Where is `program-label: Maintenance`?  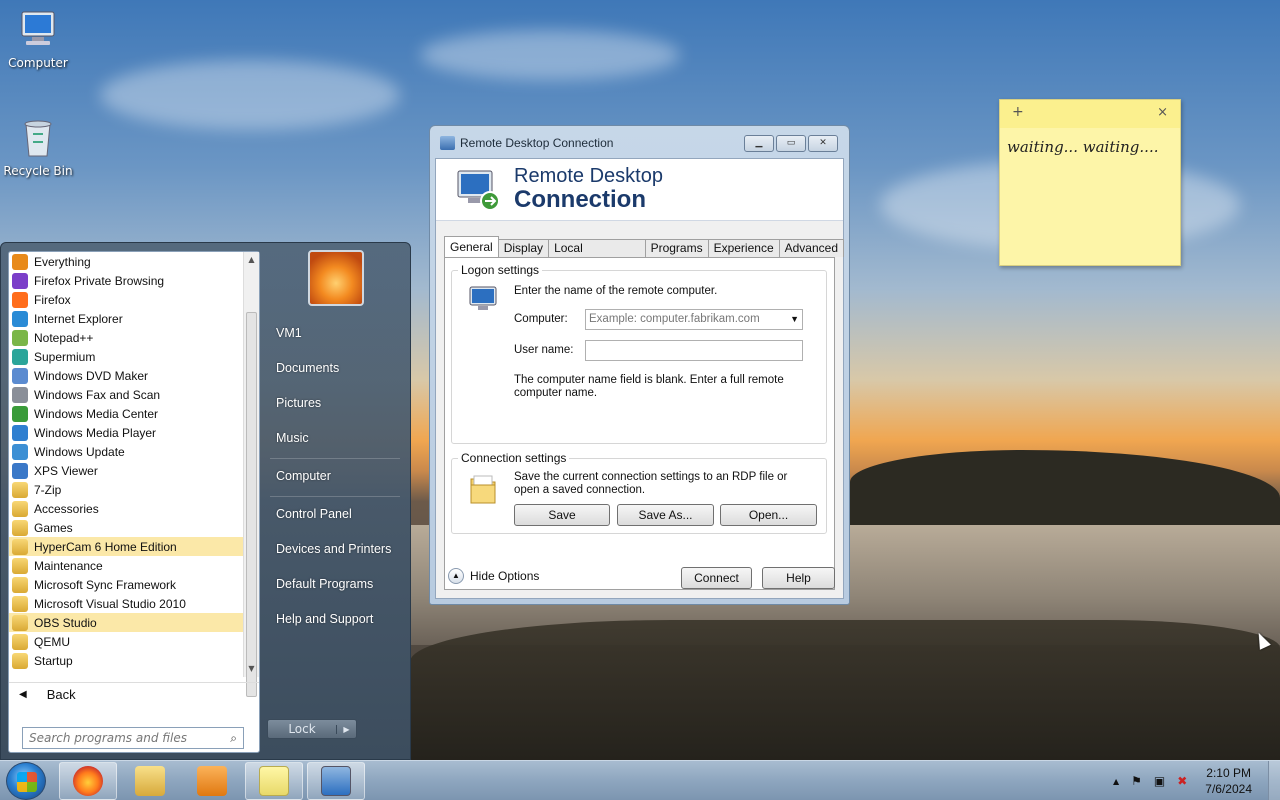
program-label: Maintenance is located at coordinates (68, 565).